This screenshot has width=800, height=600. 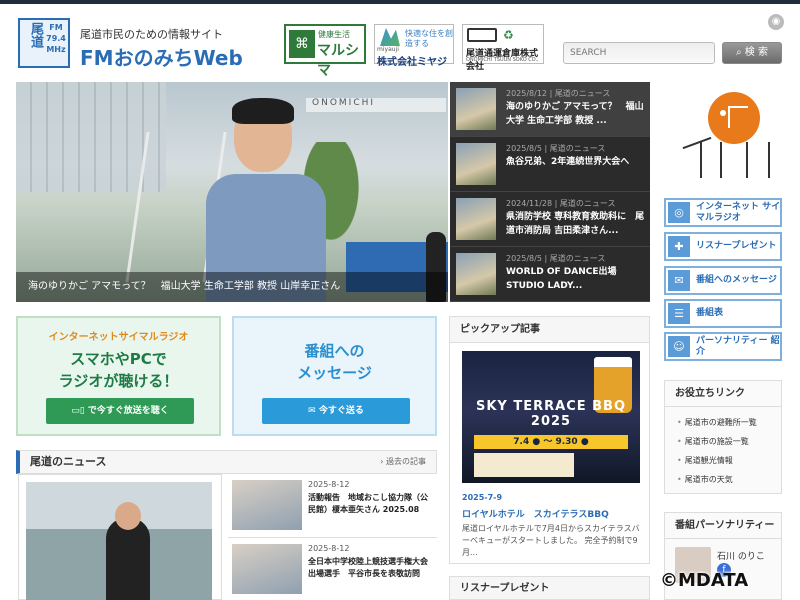 What do you see at coordinates (388, 49) in the screenshot?
I see `sponsor-brand: miyauji` at bounding box center [388, 49].